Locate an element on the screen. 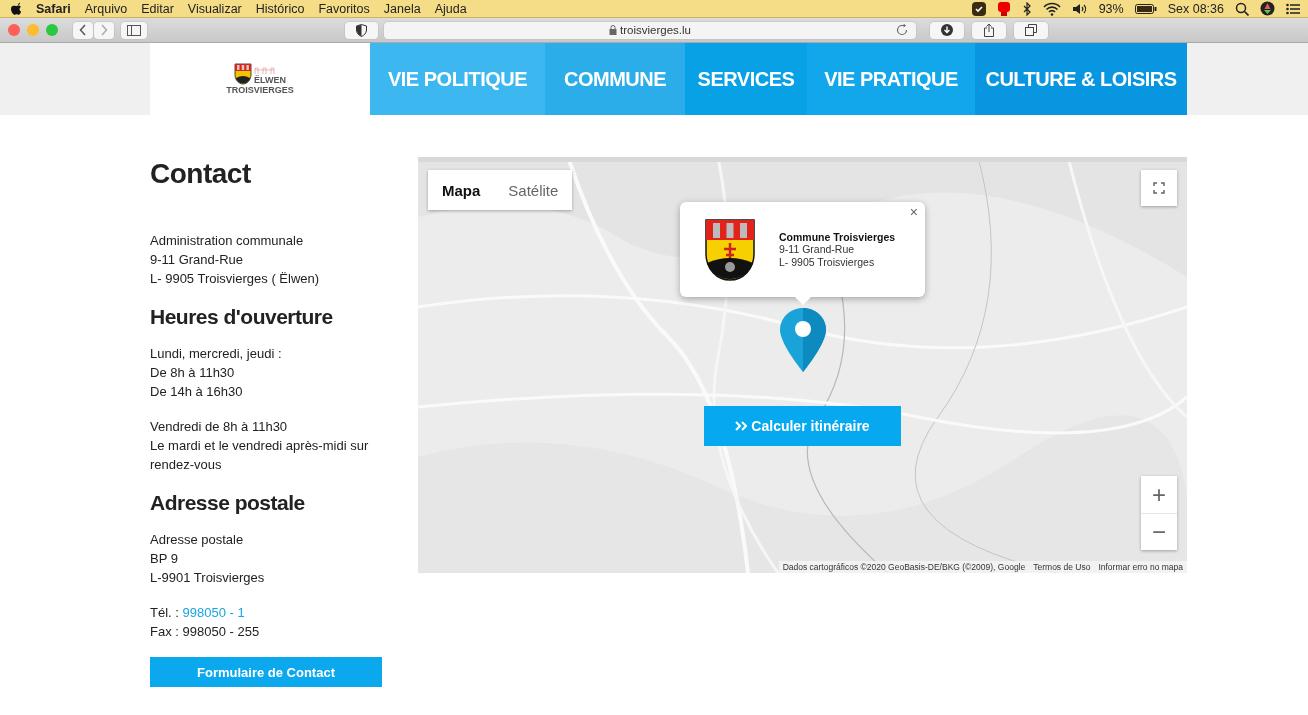 This screenshot has width=1308, height=715. map-attribution: Dados cartográficos ©2020 GeoBasis-DE/BKG (©2009), Google is located at coordinates (904, 567).